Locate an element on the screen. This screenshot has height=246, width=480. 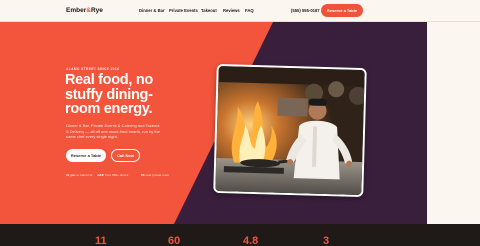
stats-band-number-1: 11 is located at coordinates (101, 240).